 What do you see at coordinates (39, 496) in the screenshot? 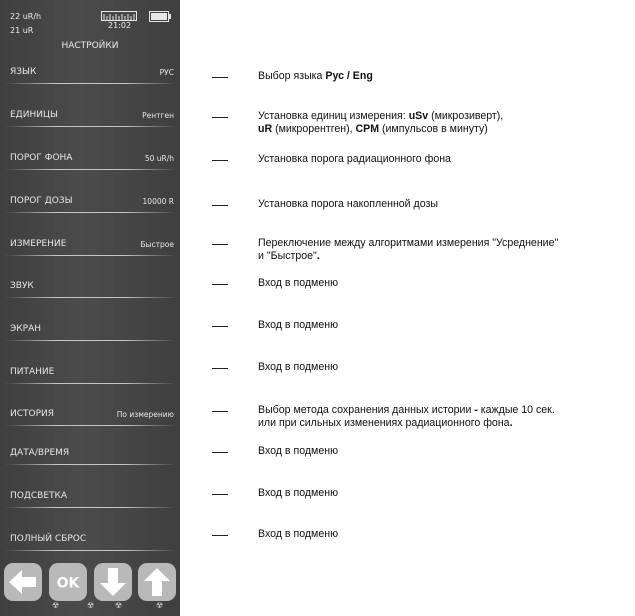
I see `menu-item-label: ПОДСВЕТКА` at bounding box center [39, 496].